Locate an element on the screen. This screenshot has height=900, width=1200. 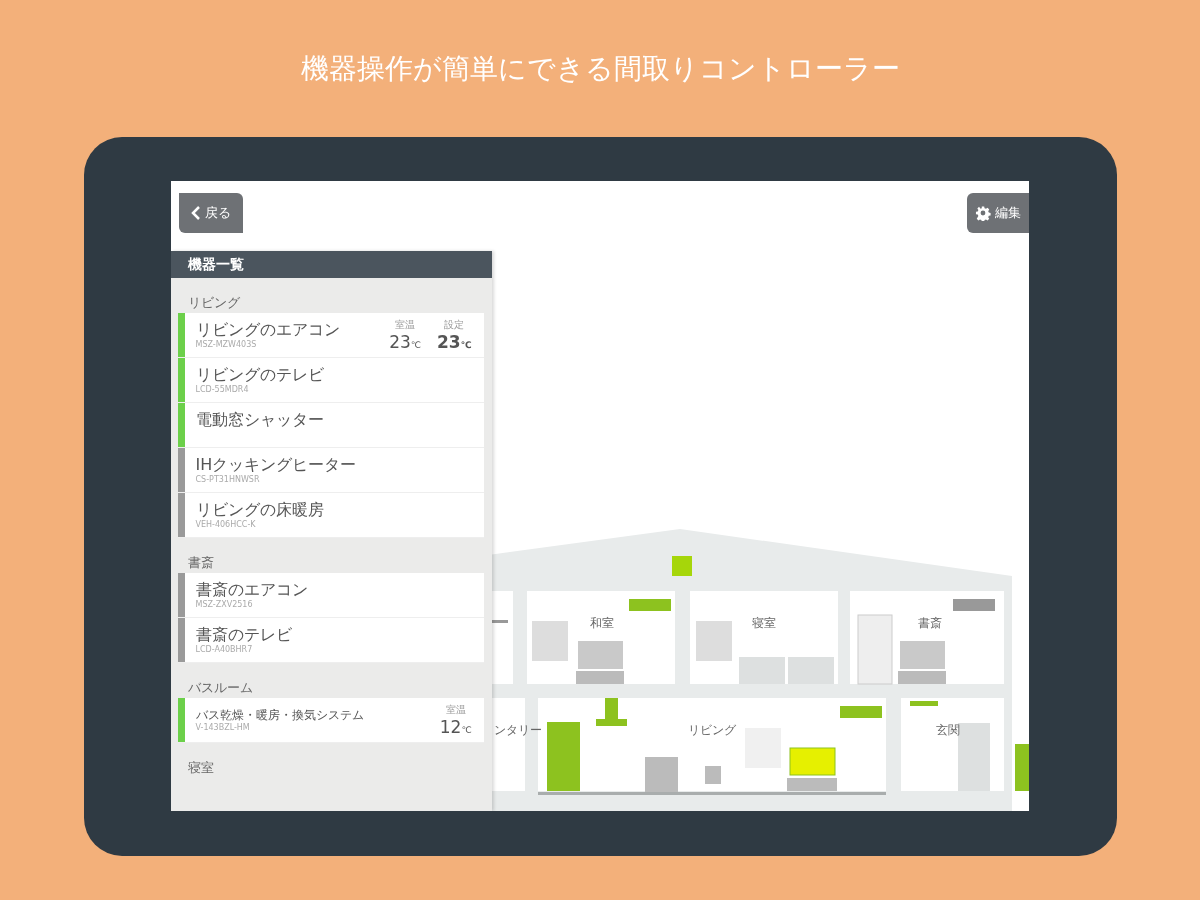
device-item: リビングのエアコン MSZ-MZW403S 室温 23℃ 設定 23℃ is located at coordinates (330, 335).